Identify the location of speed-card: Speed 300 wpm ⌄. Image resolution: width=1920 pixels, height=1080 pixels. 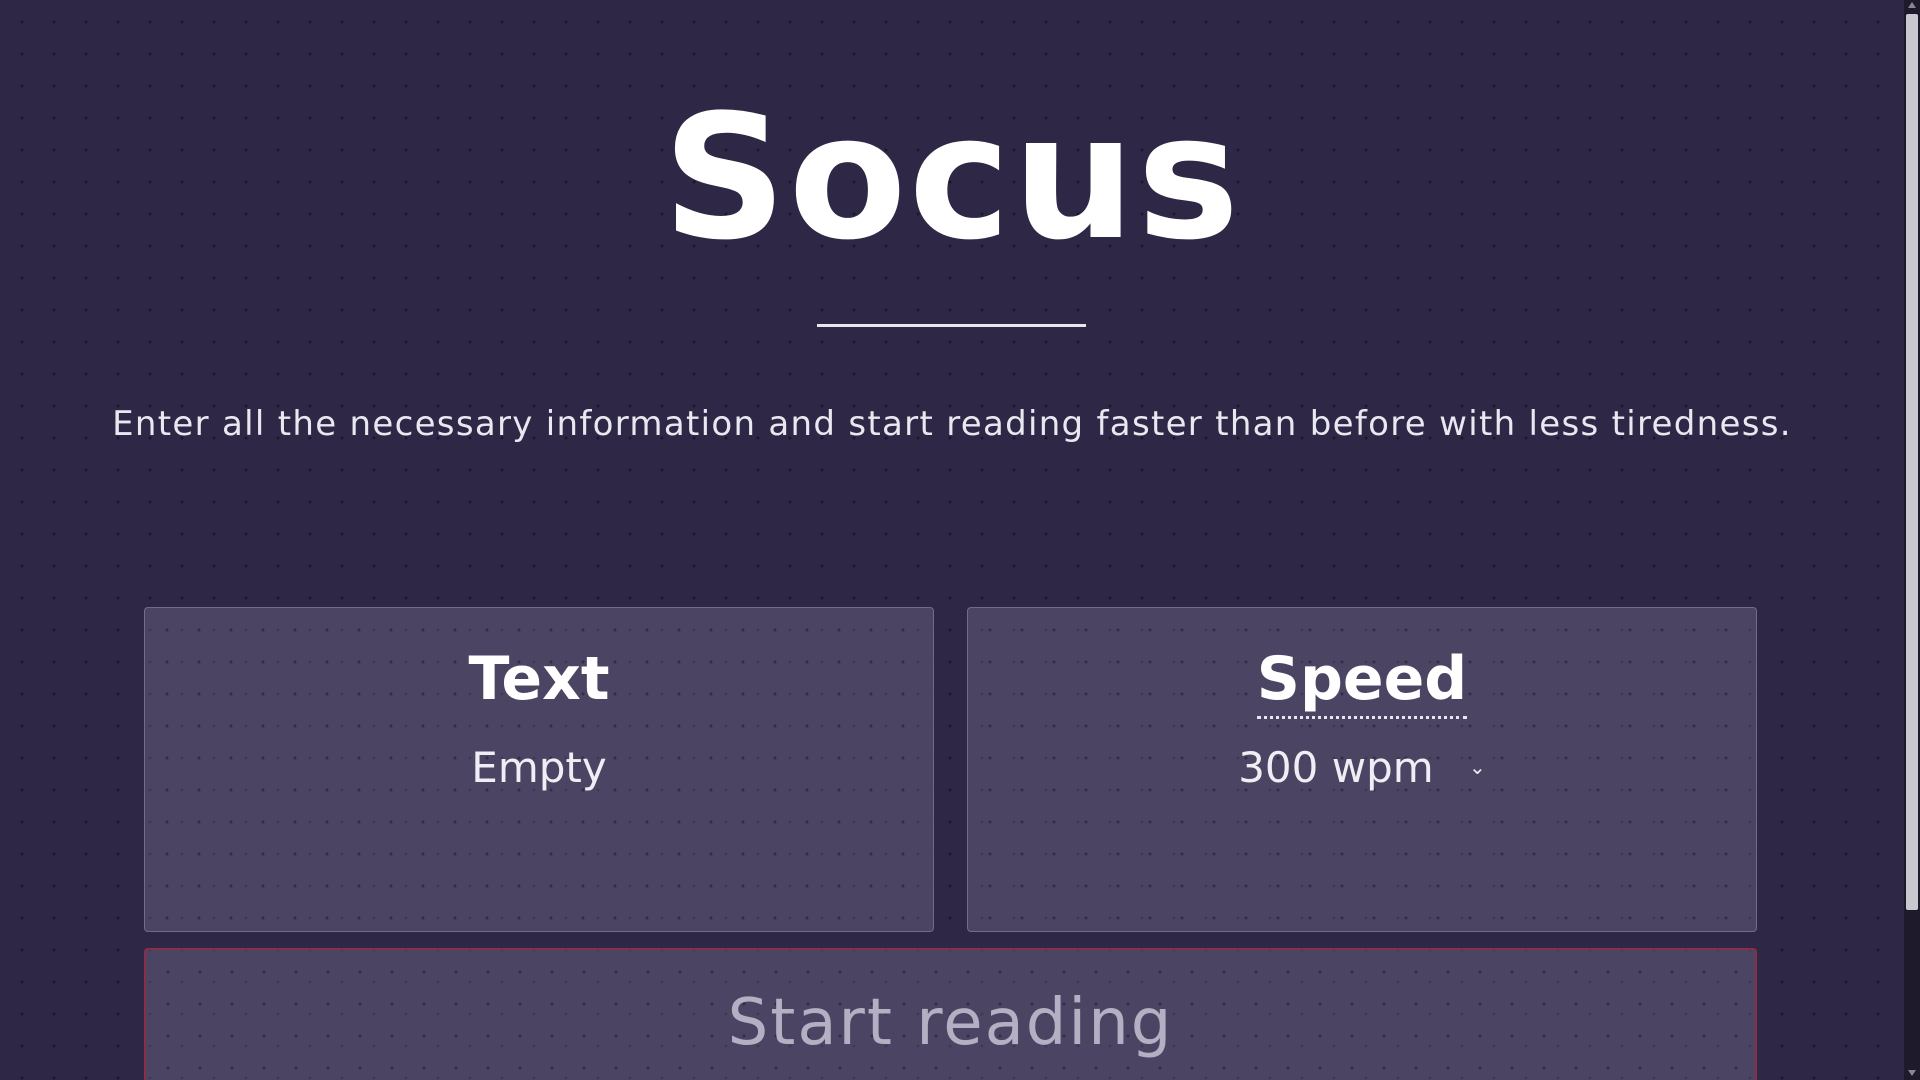
(1362, 769).